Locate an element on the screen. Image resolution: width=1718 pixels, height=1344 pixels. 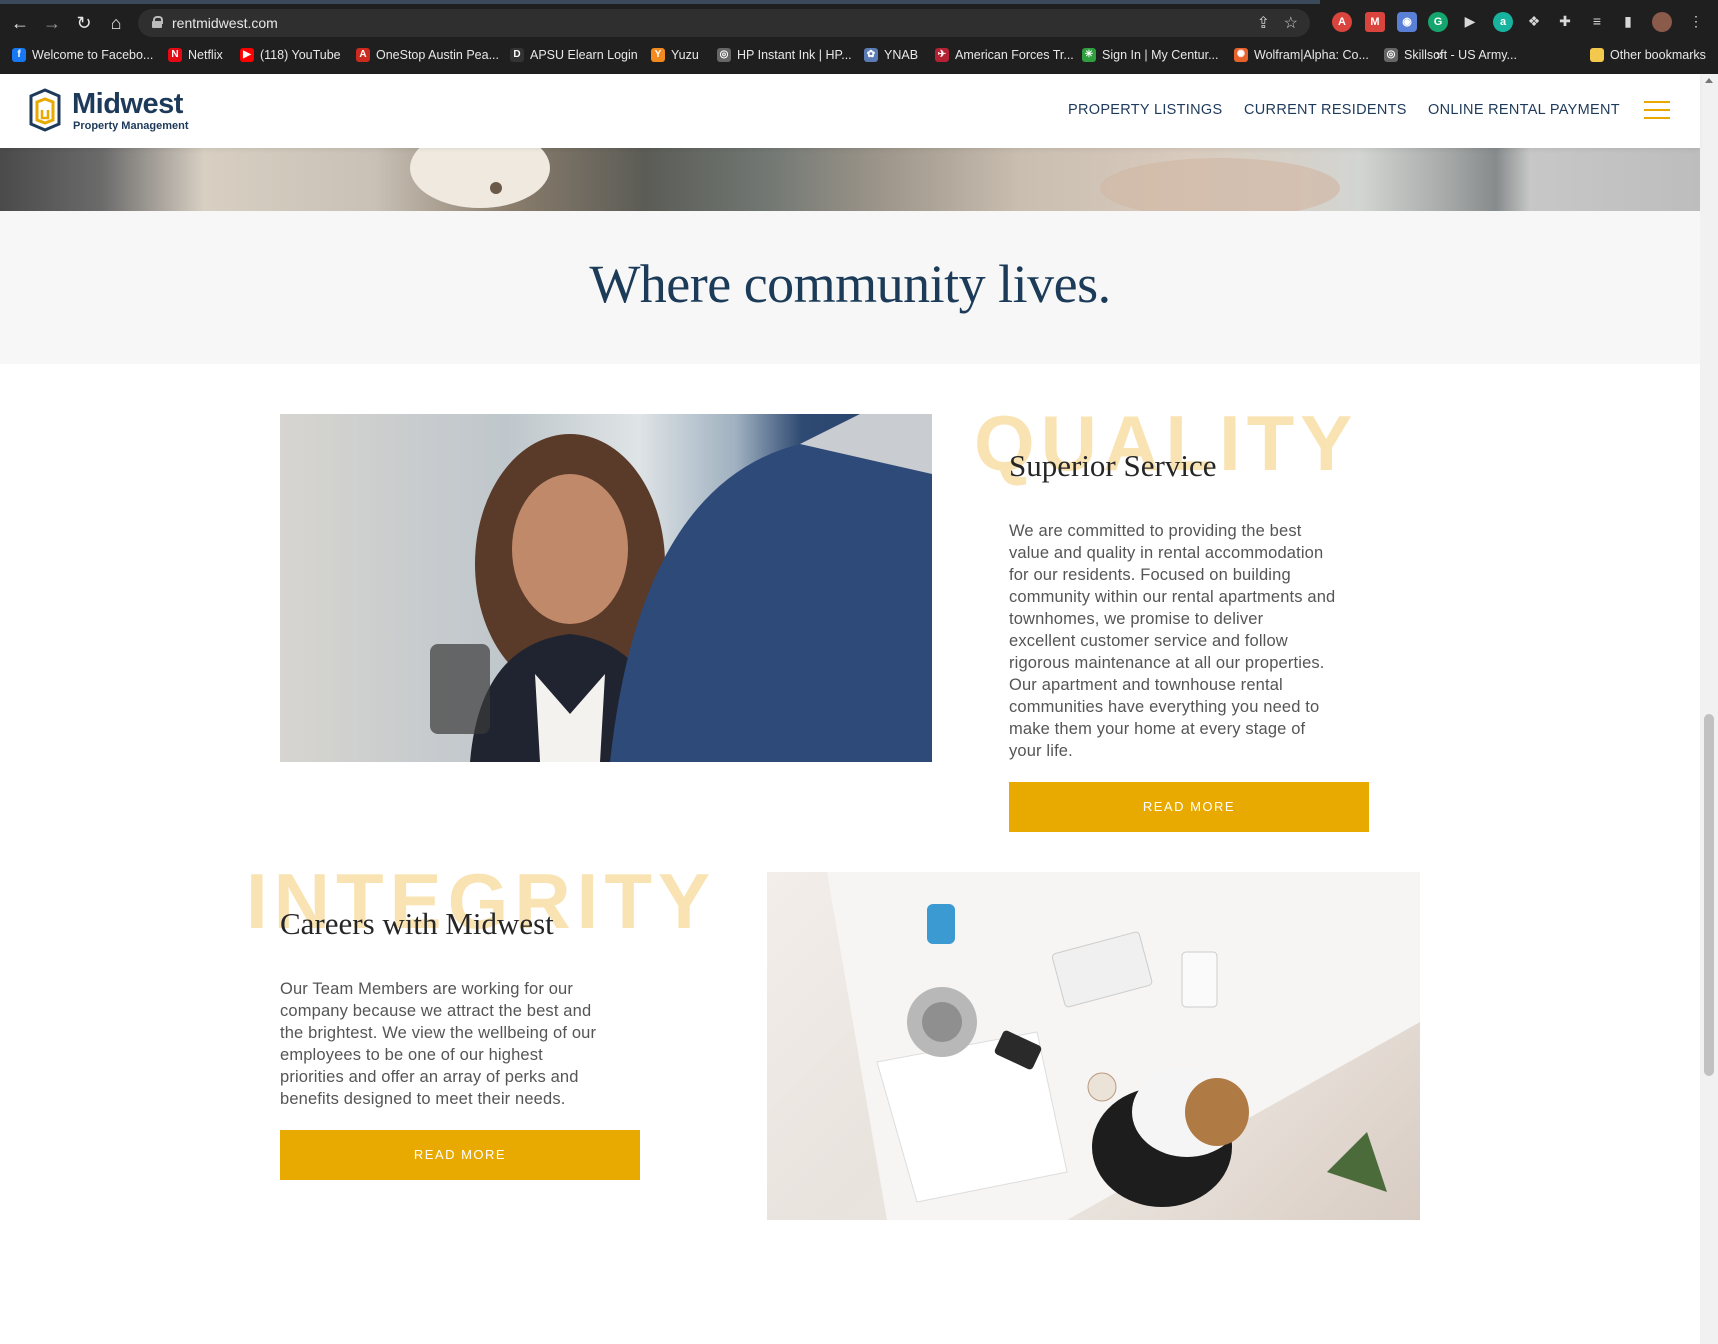
tagline: Where community lives. is located at coordinates (850, 284).